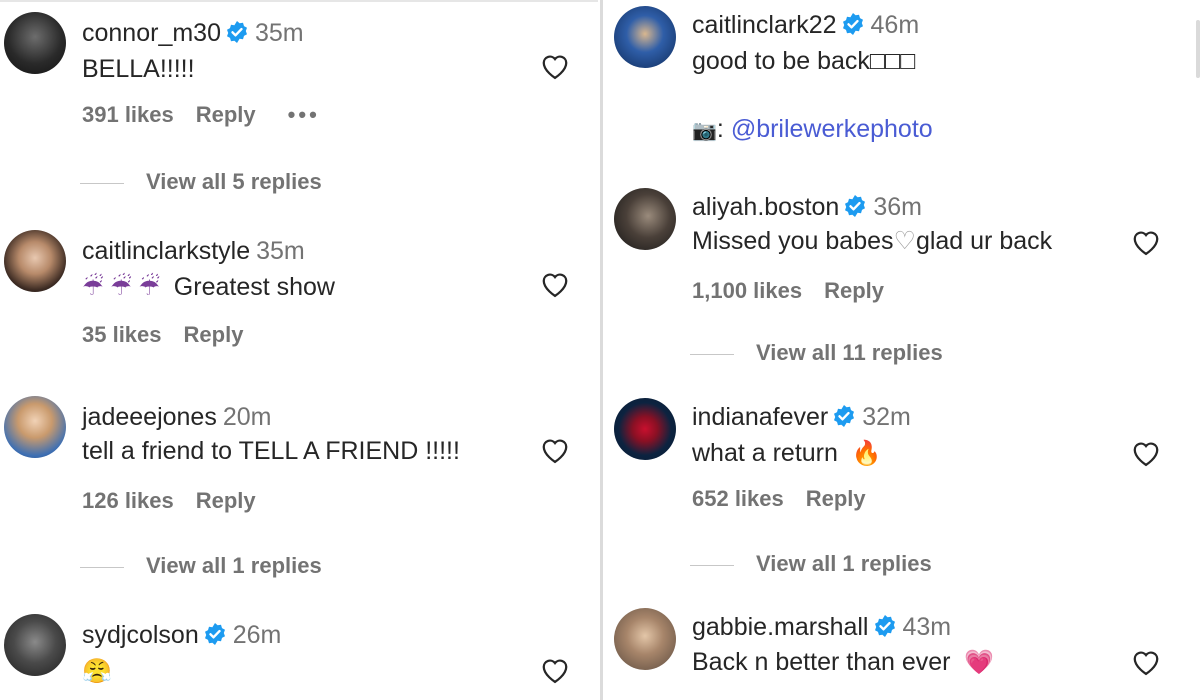  What do you see at coordinates (140, 635) in the screenshot?
I see `username: sydjcolson` at bounding box center [140, 635].